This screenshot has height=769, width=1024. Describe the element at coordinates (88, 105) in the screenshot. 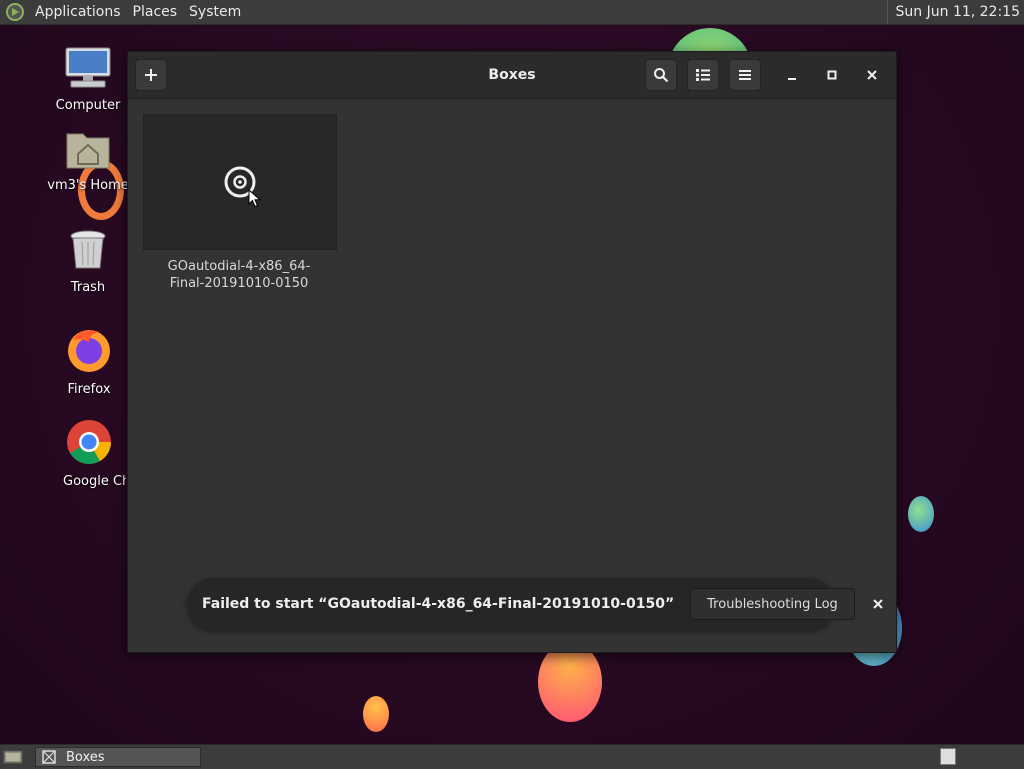

I see `desktop-icon-label: Computer` at that location.